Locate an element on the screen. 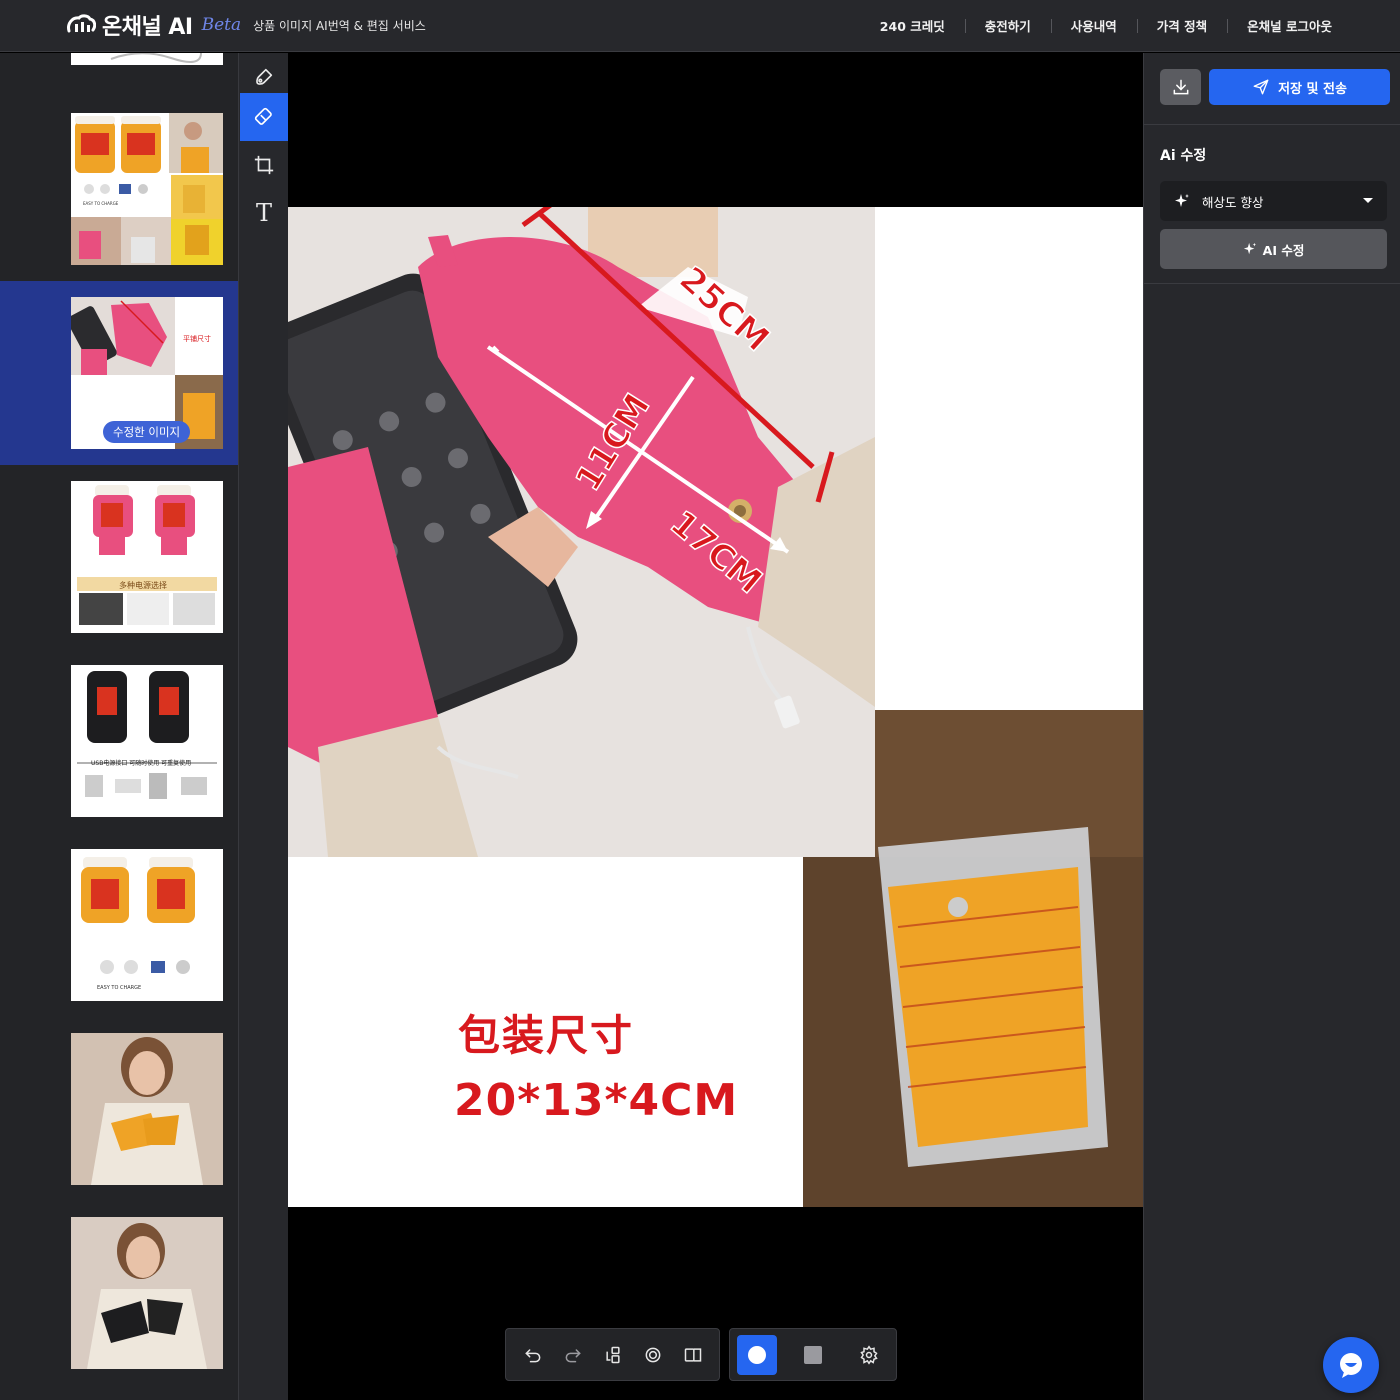 This screenshot has height=1400, width=1400. thumb2-caption: 平铺尺寸 is located at coordinates (197, 338).